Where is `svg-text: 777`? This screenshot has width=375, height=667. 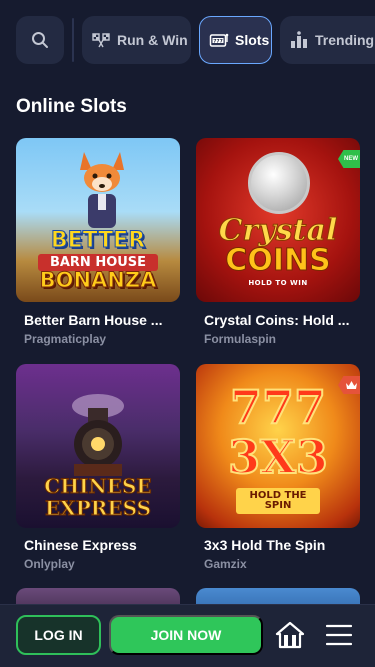 svg-text: 777 is located at coordinates (218, 41).